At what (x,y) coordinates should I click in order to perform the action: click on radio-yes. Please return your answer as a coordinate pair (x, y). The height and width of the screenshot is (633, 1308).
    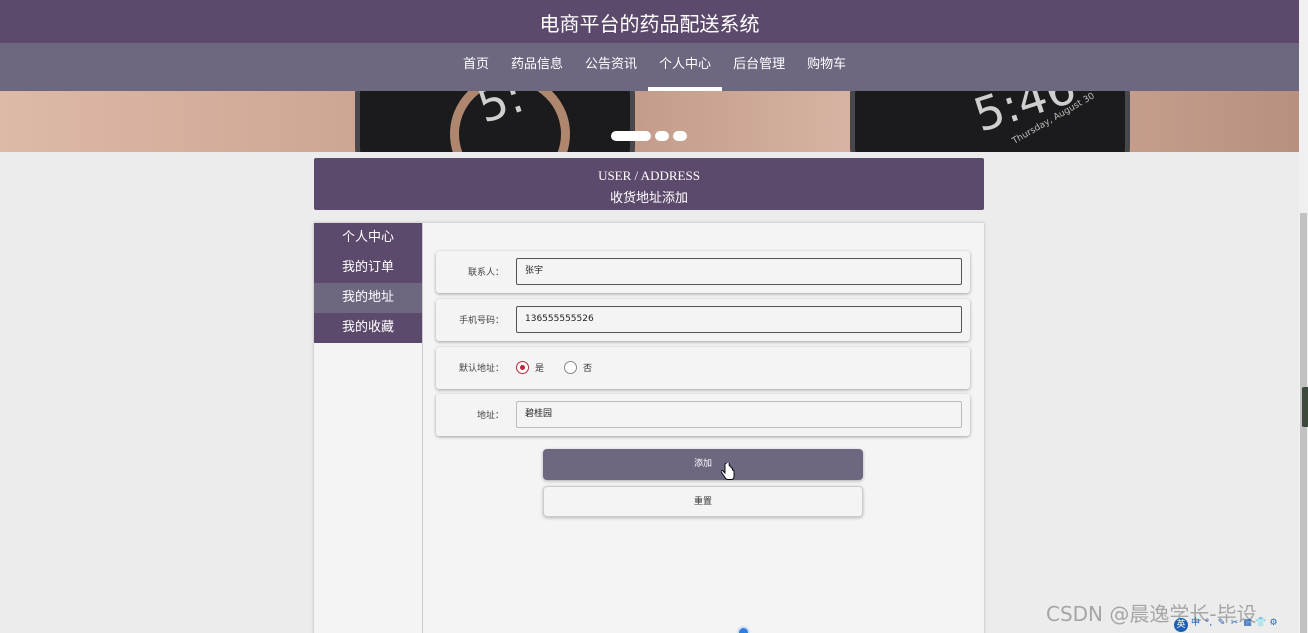
    Looking at the image, I should click on (522, 367).